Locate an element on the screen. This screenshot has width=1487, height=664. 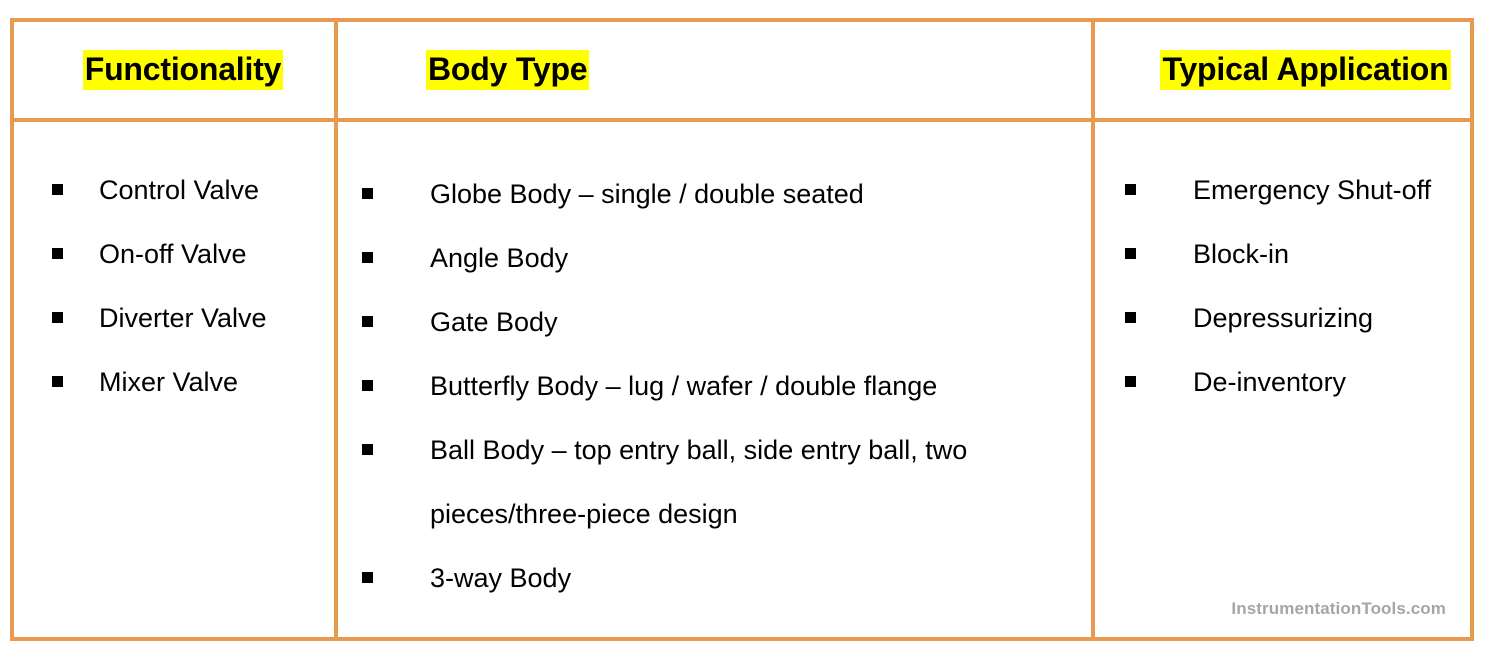
list-item: Angle Body is located at coordinates (726, 258).